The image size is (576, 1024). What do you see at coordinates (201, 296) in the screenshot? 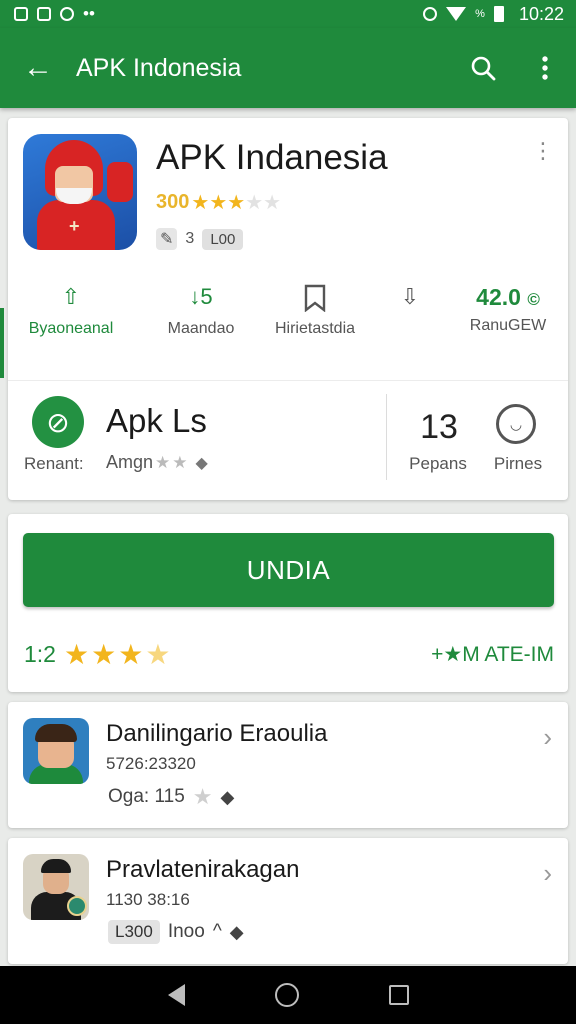
I see `count-icon: ↓5` at bounding box center [201, 296].